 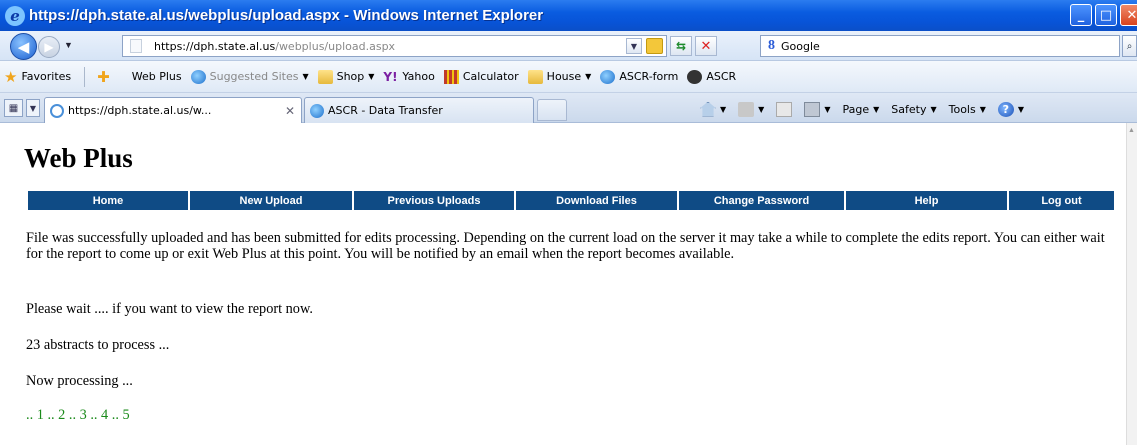 What do you see at coordinates (1081, 15) in the screenshot?
I see `minimize-button: _` at bounding box center [1081, 15].